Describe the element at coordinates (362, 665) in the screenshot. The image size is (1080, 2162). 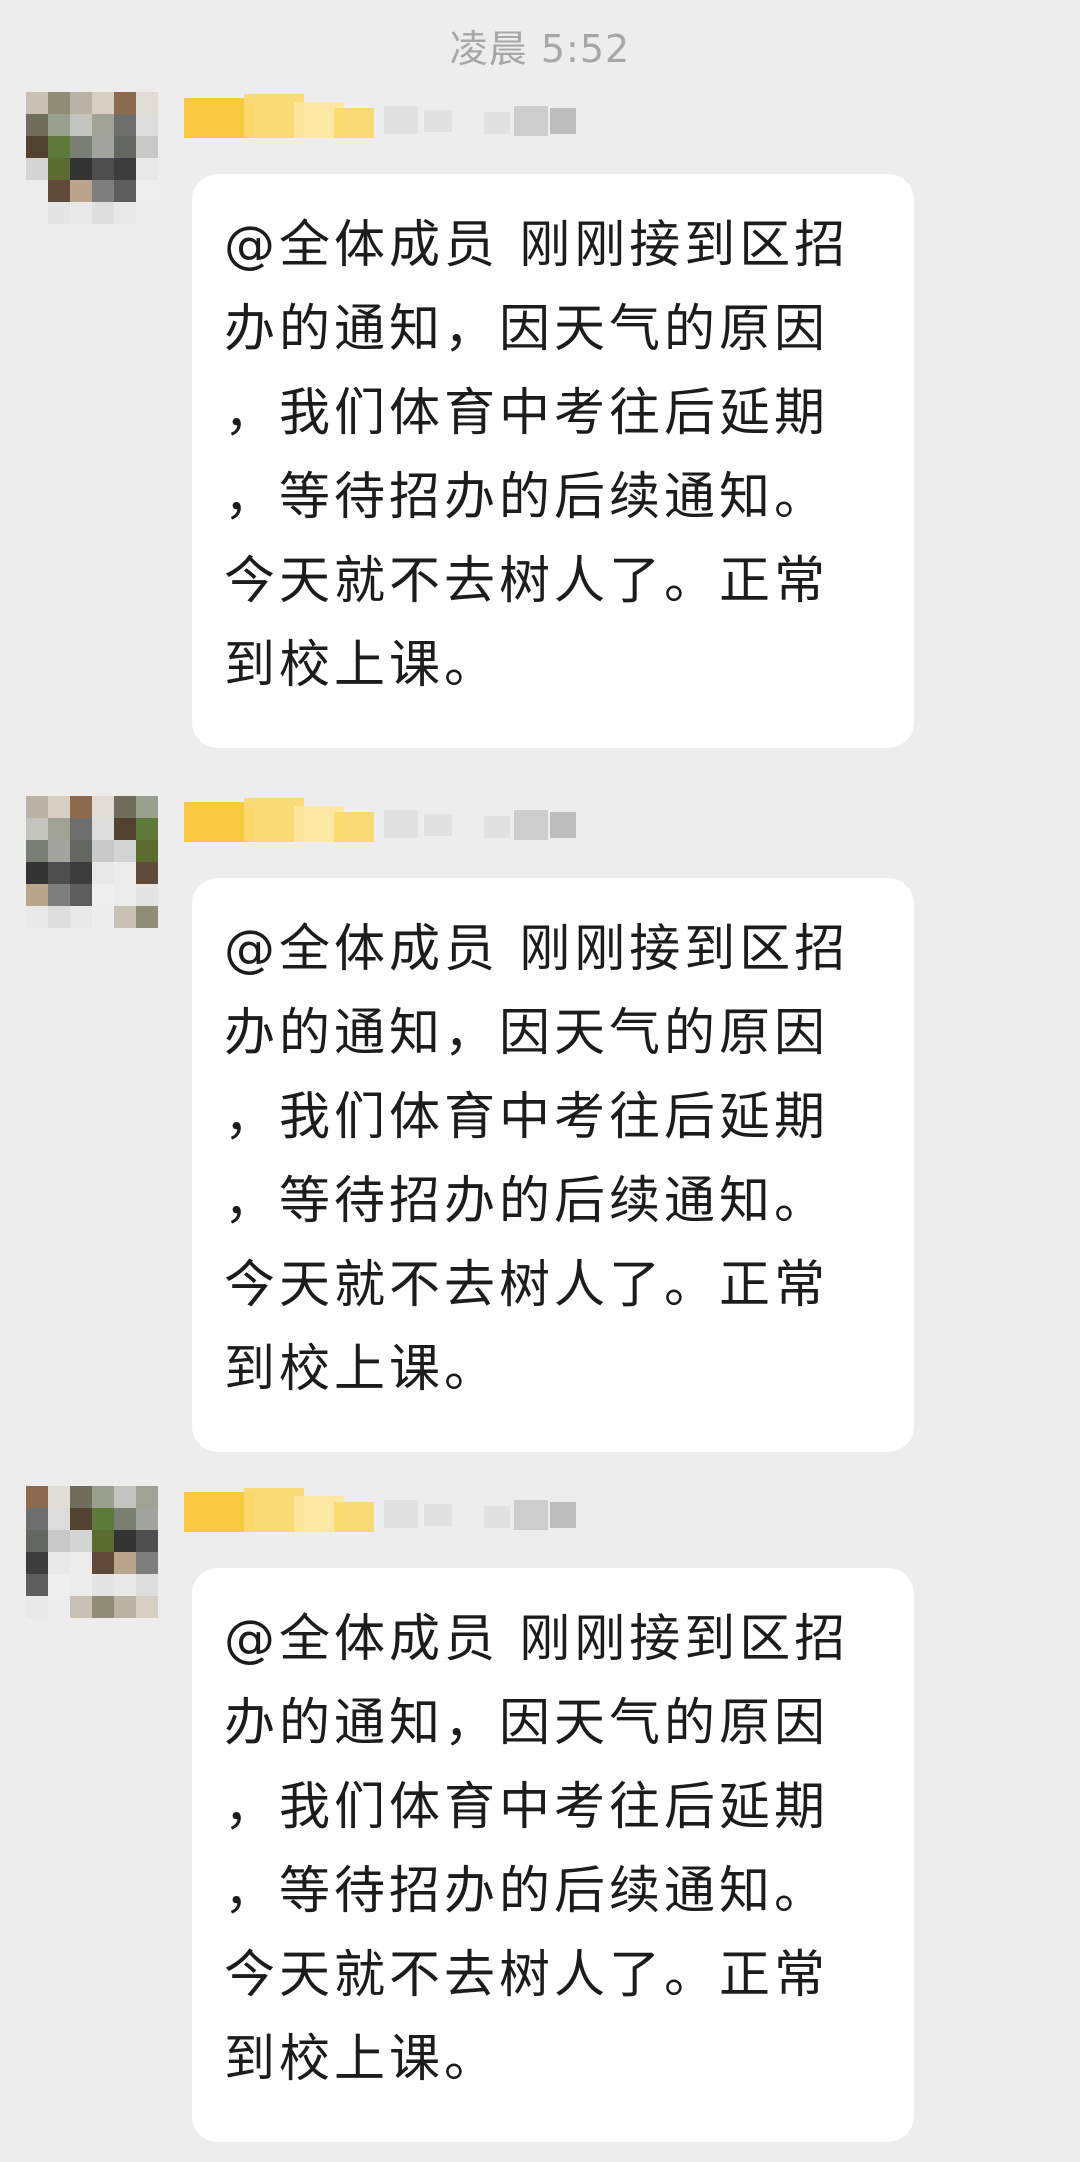
I see `message-text-line: 到校上课。` at that location.